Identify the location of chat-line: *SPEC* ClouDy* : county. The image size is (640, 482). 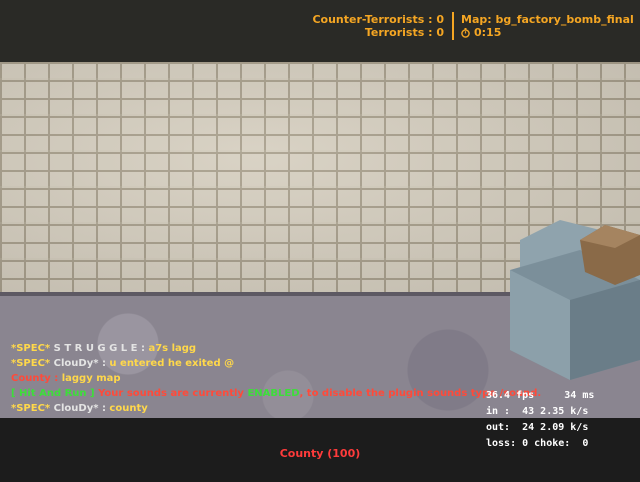
(276, 408).